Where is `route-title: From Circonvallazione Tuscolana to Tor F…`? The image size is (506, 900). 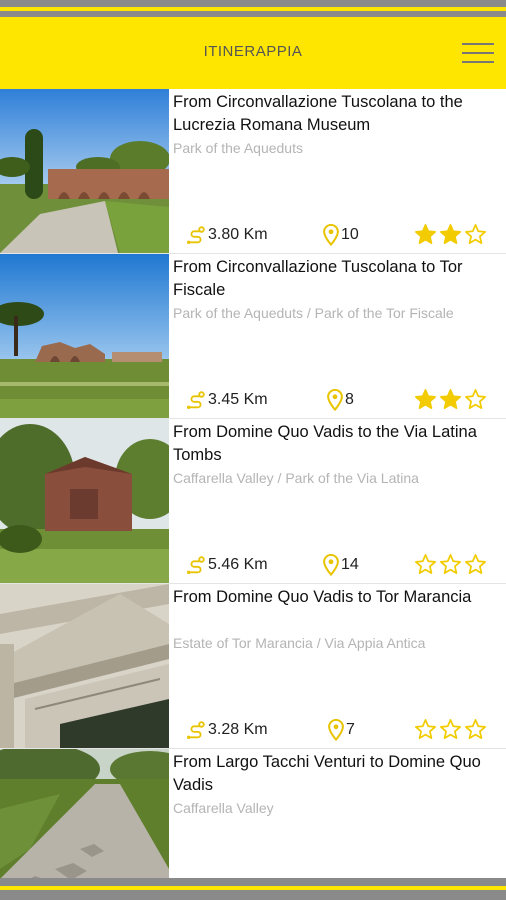
route-title: From Circonvallazione Tuscolana to Tor F… is located at coordinates (318, 278).